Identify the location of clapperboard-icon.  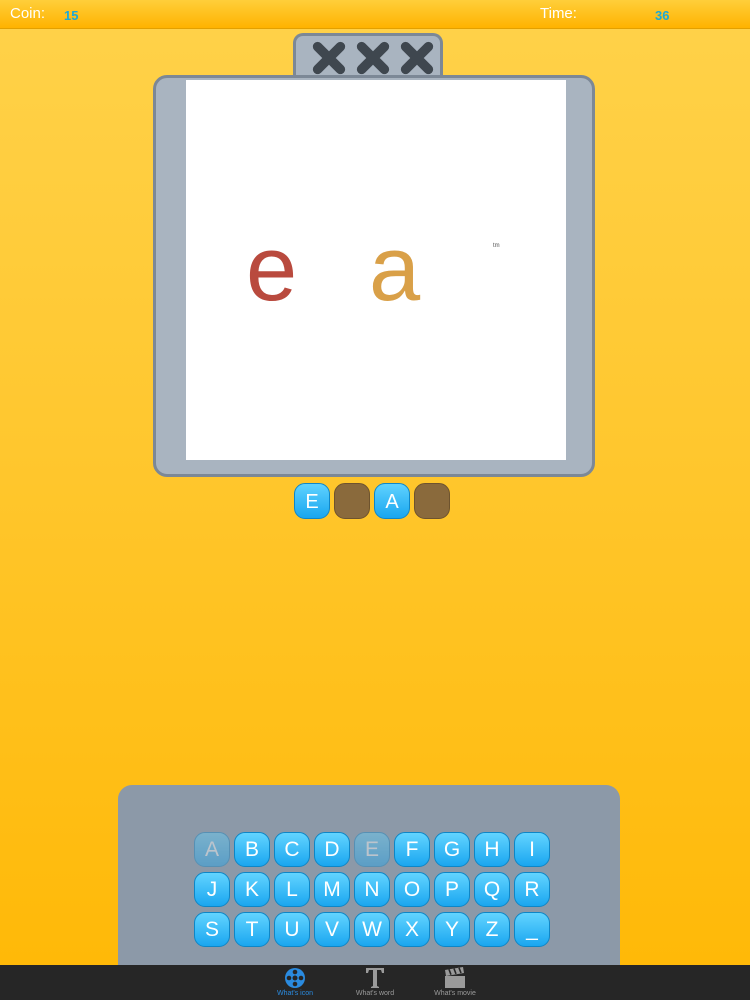
(455, 977).